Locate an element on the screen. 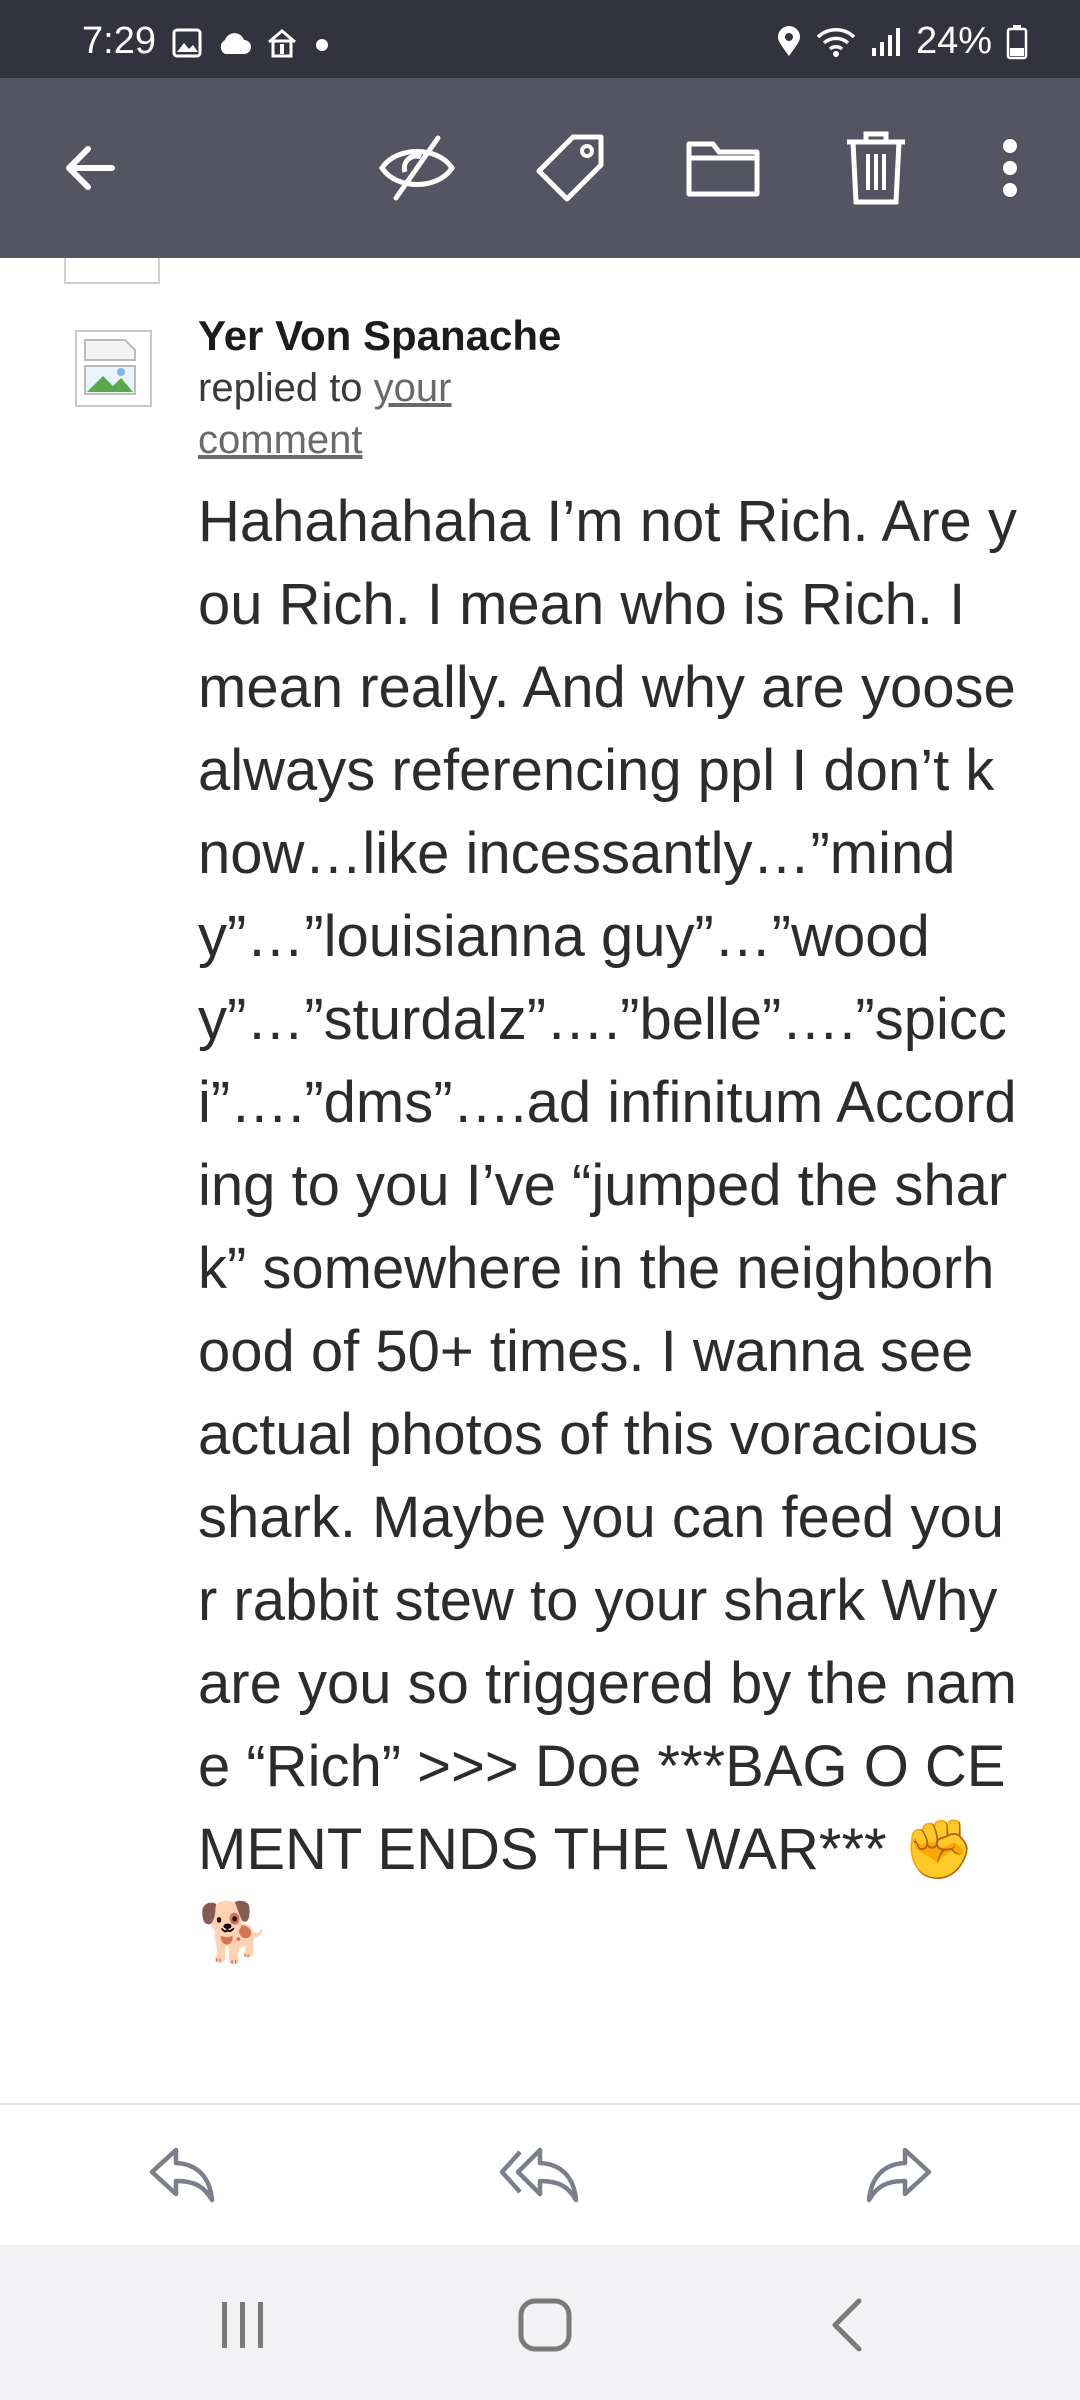 This screenshot has width=1080, height=2400. top-toolbar is located at coordinates (540, 168).